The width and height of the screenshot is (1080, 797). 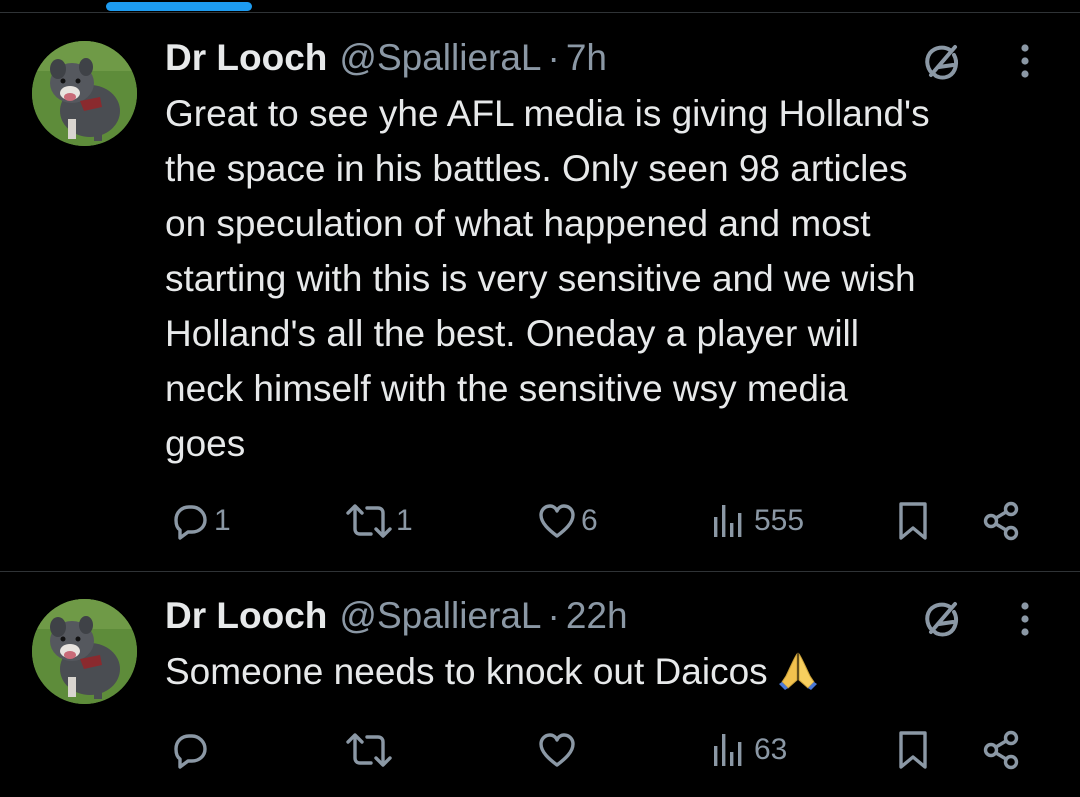 I want to click on reply-button: 1, so click(x=199, y=521).